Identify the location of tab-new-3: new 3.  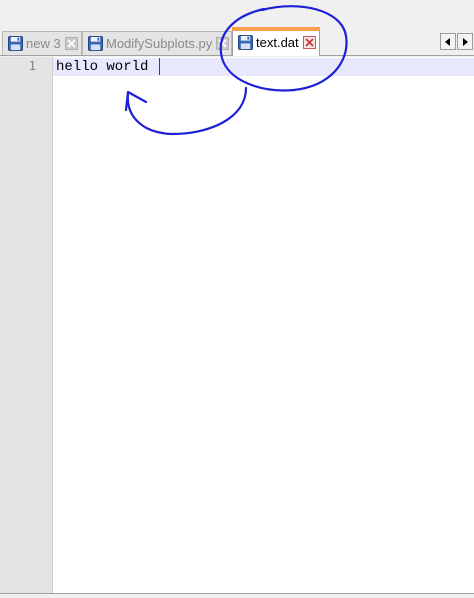
(42, 43).